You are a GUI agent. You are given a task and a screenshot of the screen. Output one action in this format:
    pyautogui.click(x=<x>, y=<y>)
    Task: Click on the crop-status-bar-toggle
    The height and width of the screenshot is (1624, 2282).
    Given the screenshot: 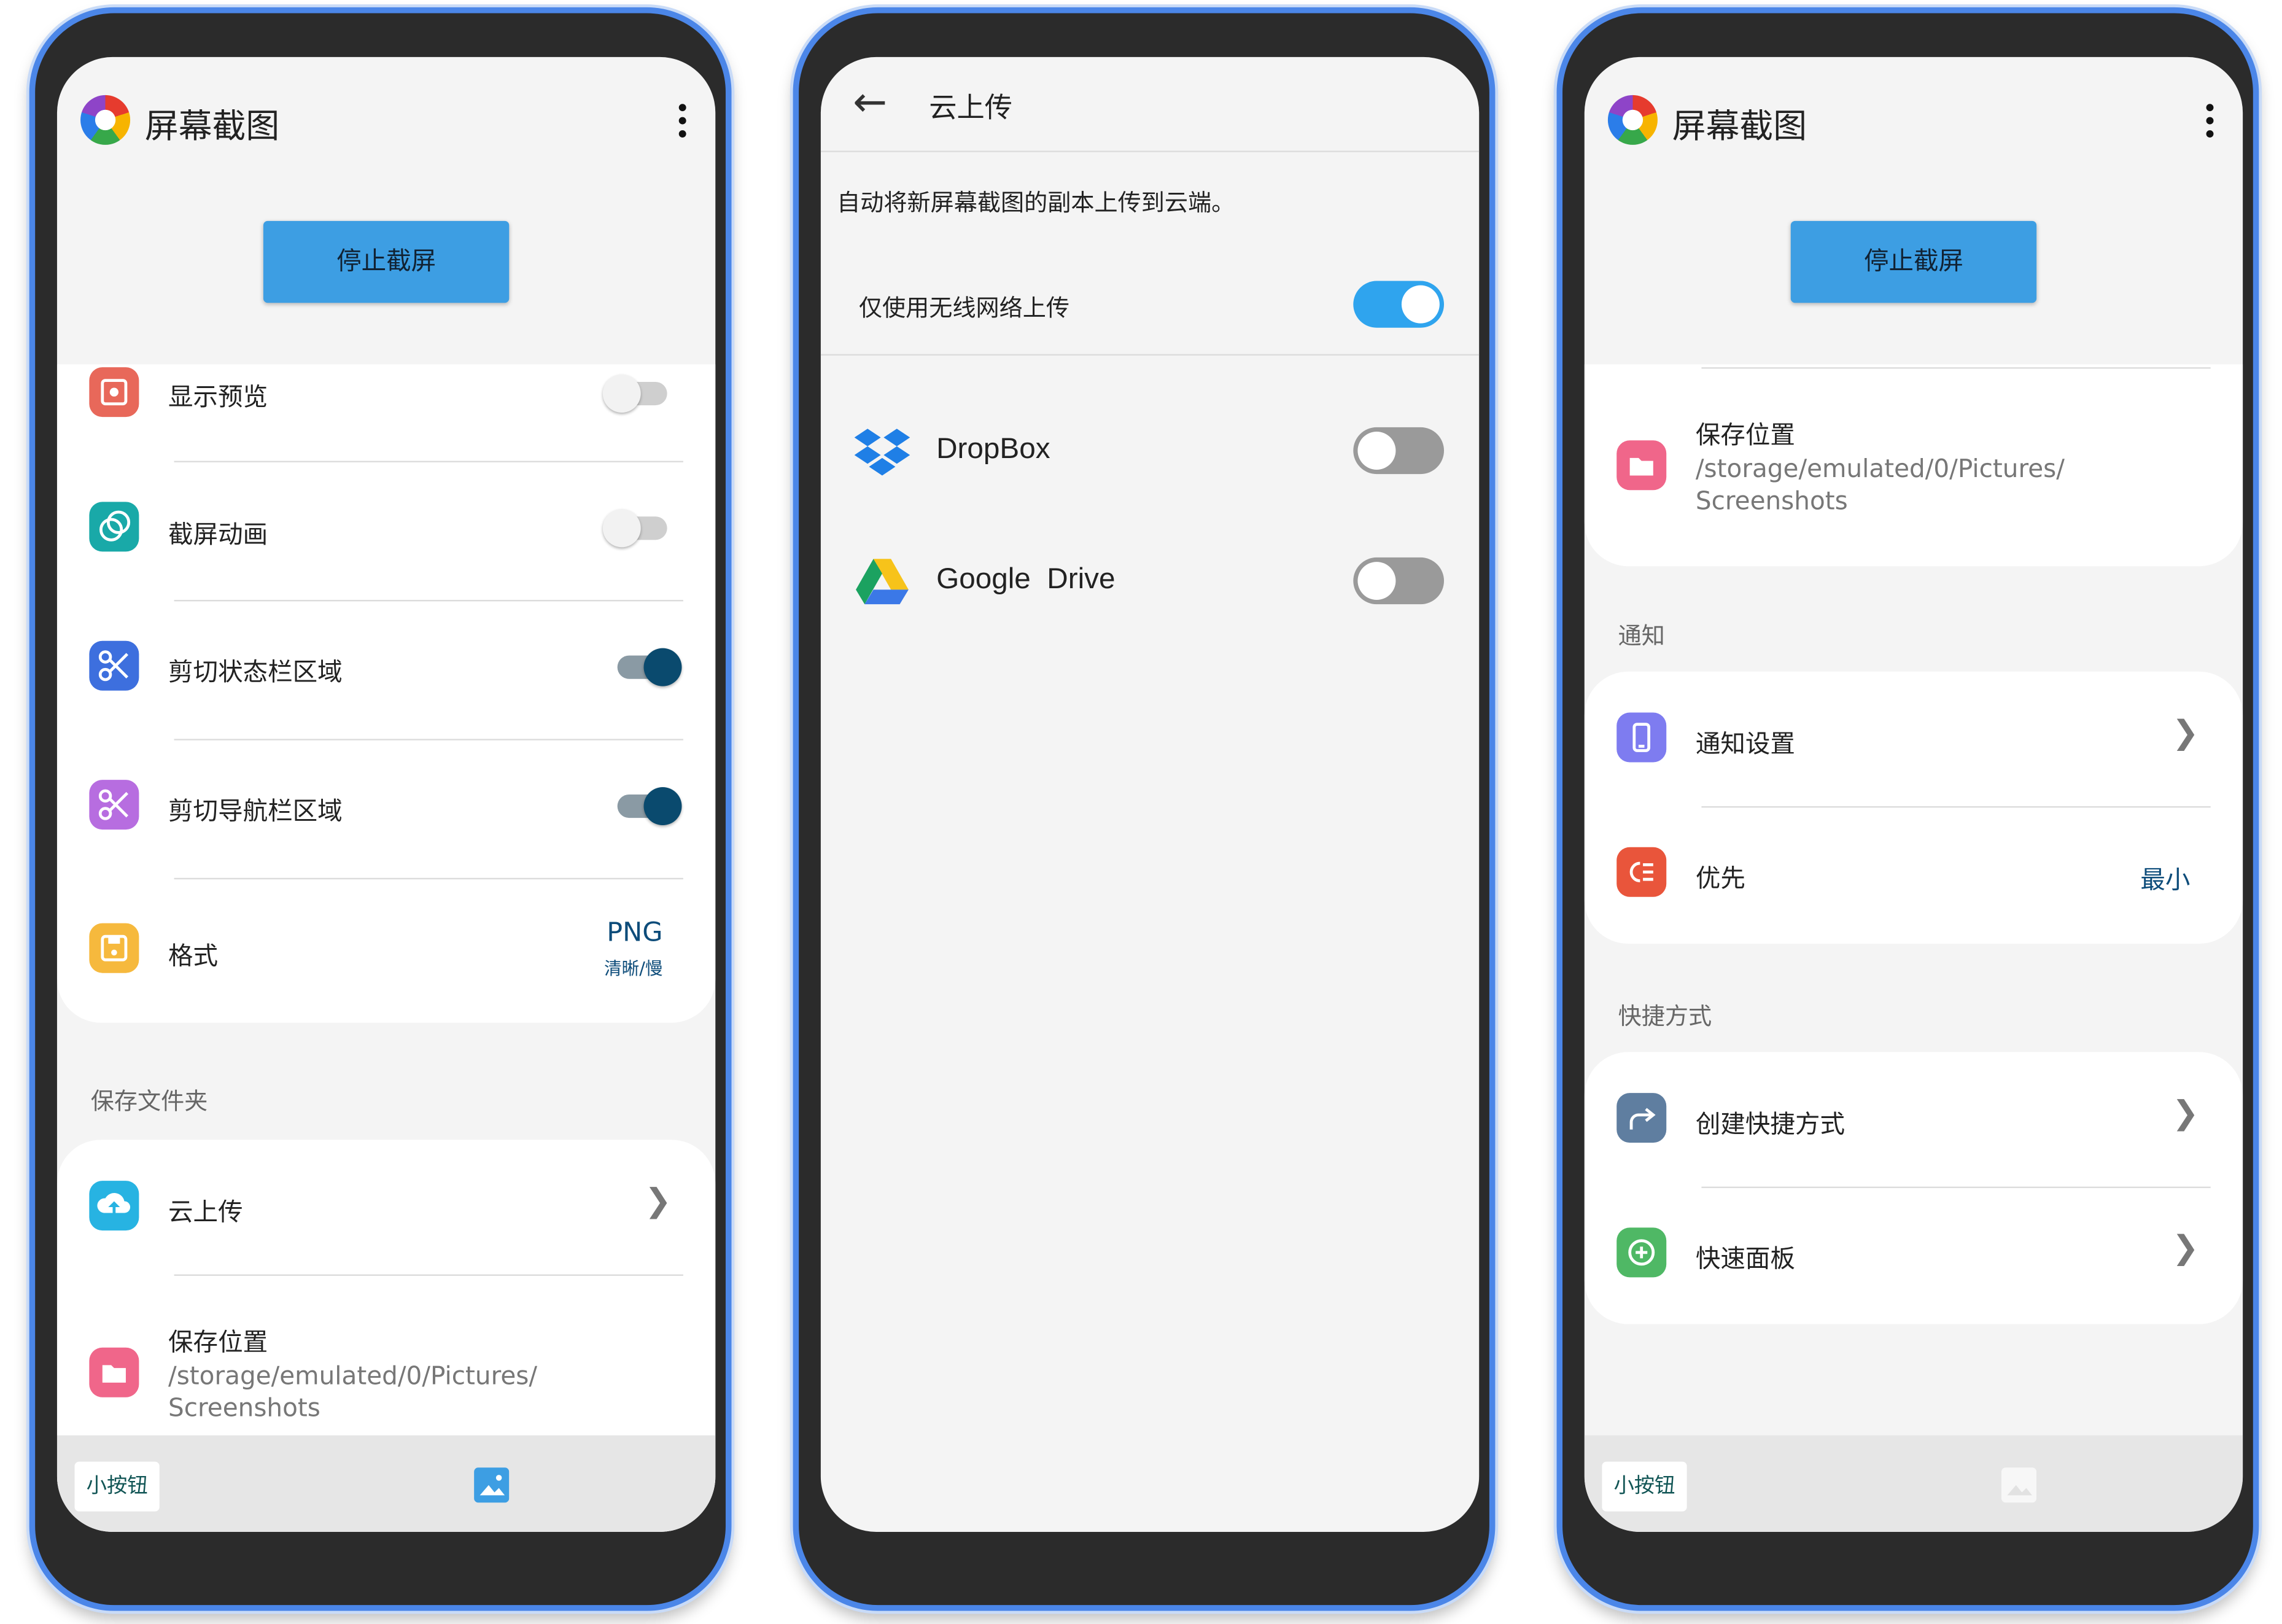 What is the action you would take?
    pyautogui.click(x=649, y=667)
    